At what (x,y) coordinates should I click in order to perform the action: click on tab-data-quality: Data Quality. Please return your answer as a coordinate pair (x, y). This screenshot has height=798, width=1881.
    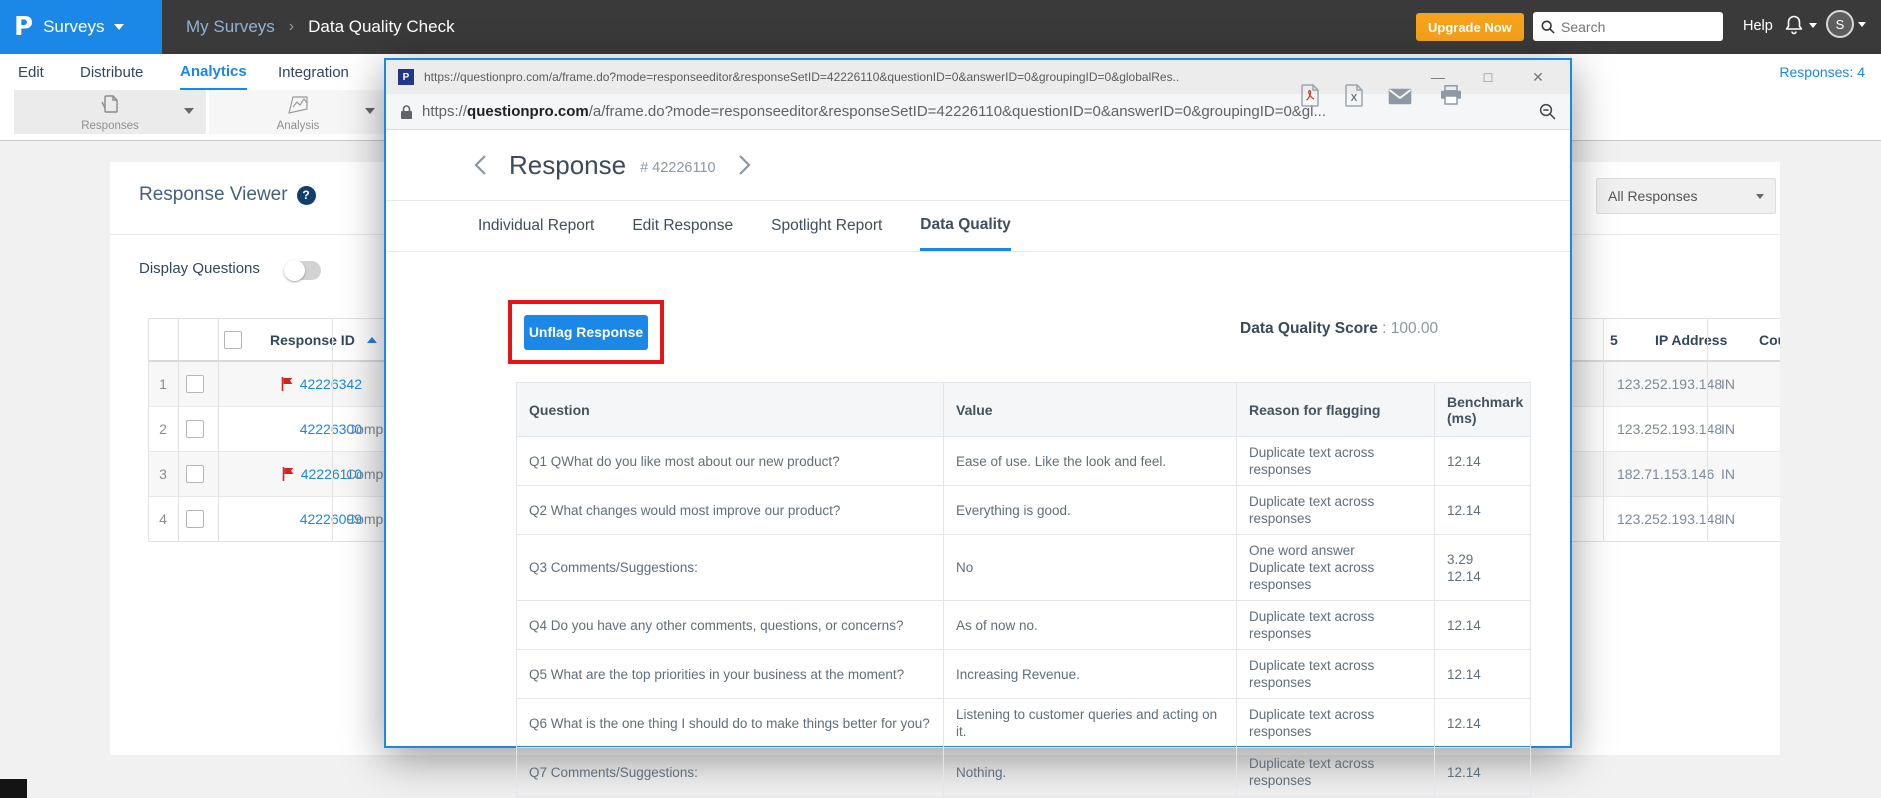
    Looking at the image, I should click on (965, 226).